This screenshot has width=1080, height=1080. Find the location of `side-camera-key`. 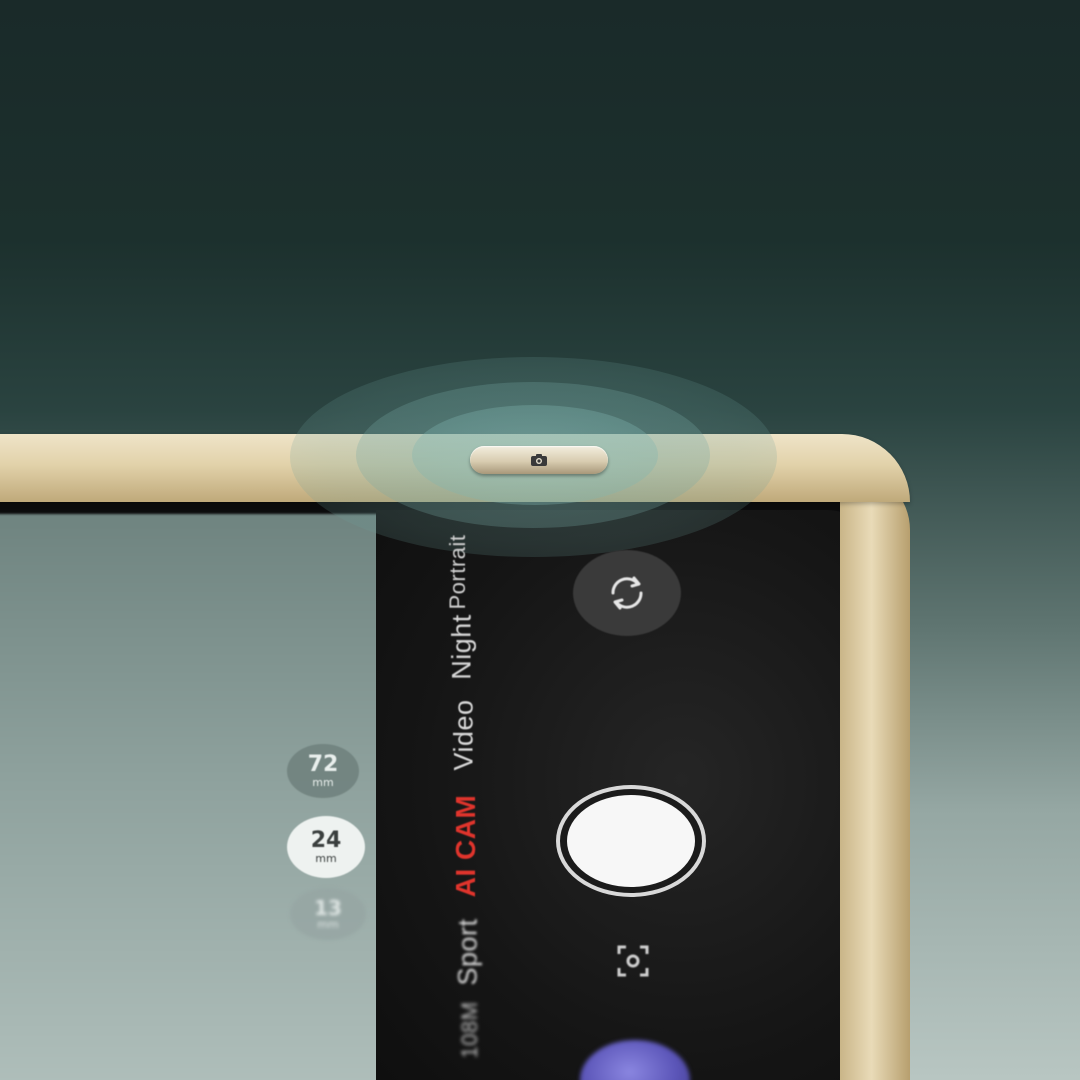

side-camera-key is located at coordinates (539, 460).